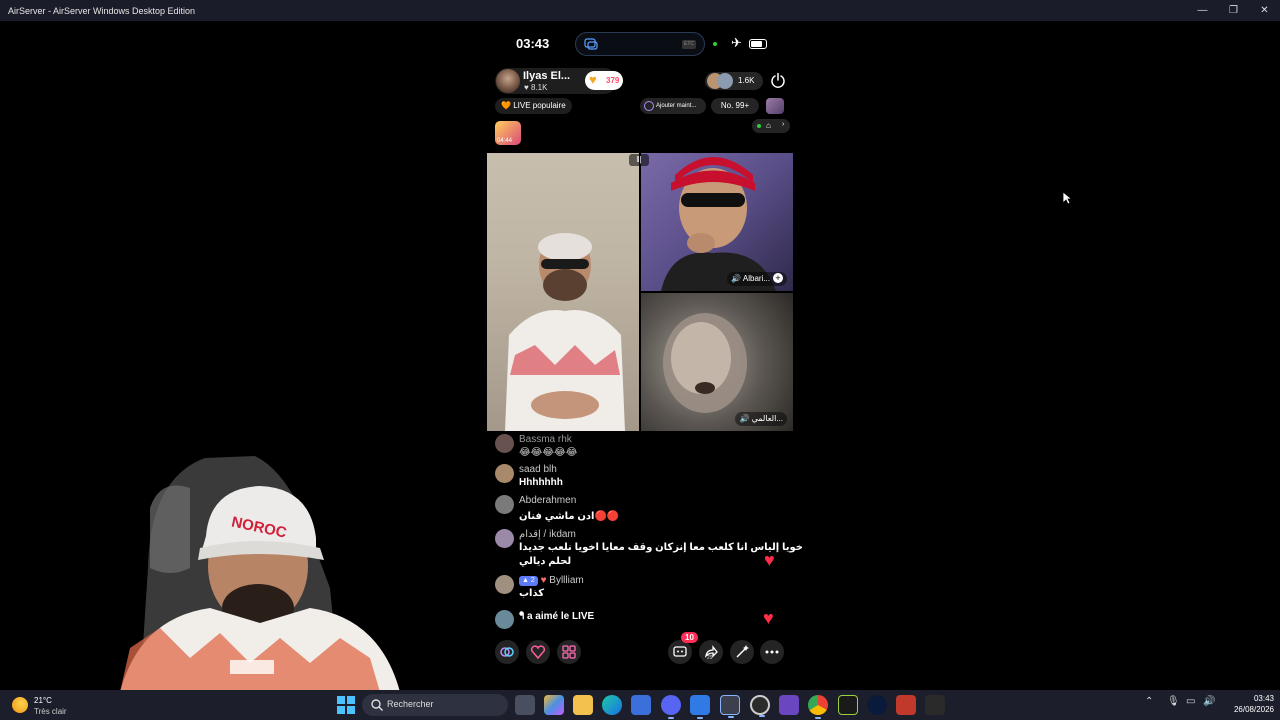 This screenshot has width=1280, height=720. I want to click on task-view-icon, so click(525, 705).